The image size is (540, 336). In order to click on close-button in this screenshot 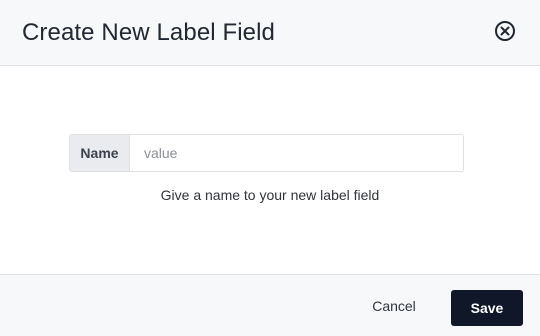, I will do `click(505, 31)`.